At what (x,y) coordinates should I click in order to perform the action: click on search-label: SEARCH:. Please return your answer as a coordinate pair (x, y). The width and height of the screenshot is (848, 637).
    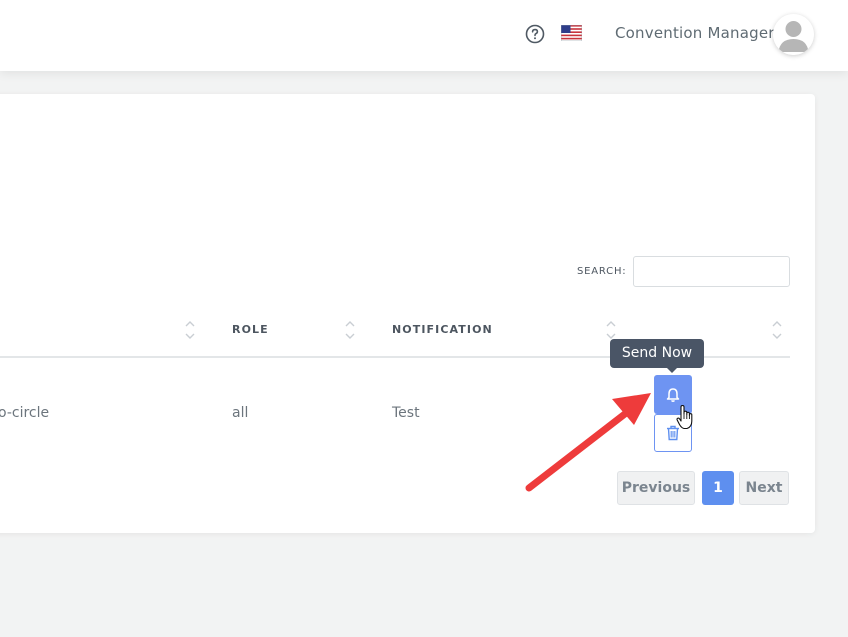
    Looking at the image, I should click on (602, 271).